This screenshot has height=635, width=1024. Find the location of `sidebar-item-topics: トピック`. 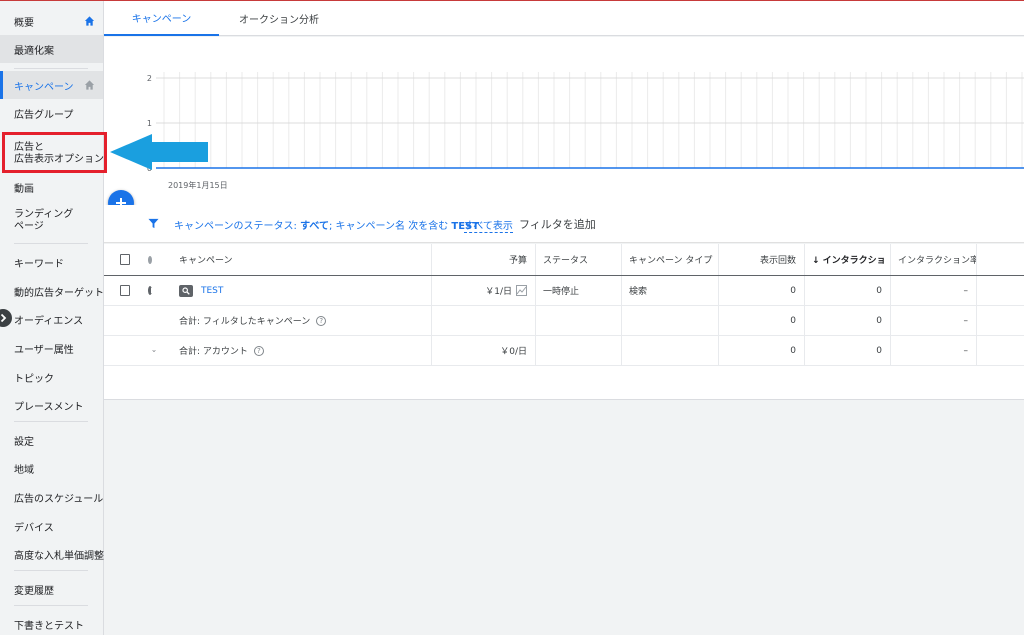

sidebar-item-topics: トピック is located at coordinates (51, 377).